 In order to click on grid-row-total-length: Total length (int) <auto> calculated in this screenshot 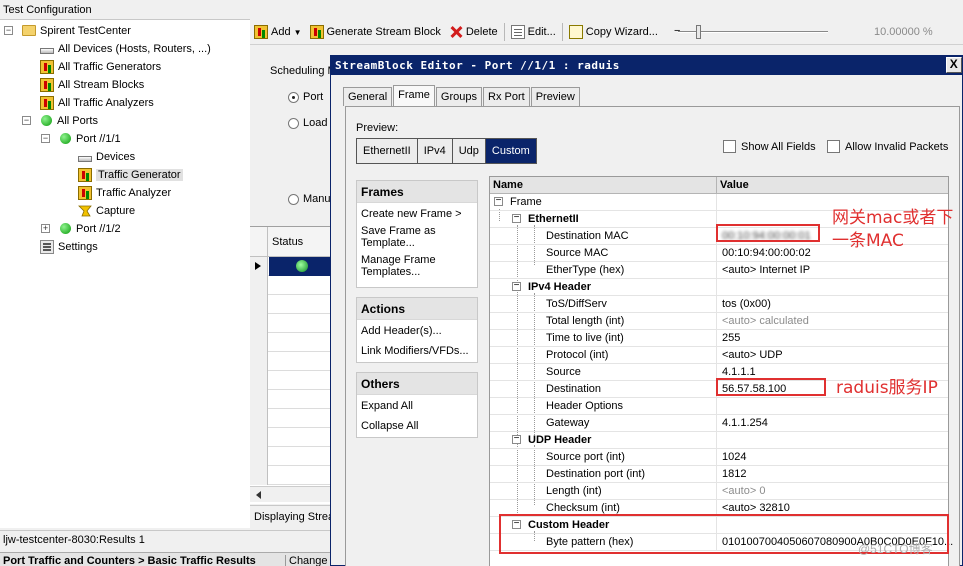, I will do `click(719, 321)`.